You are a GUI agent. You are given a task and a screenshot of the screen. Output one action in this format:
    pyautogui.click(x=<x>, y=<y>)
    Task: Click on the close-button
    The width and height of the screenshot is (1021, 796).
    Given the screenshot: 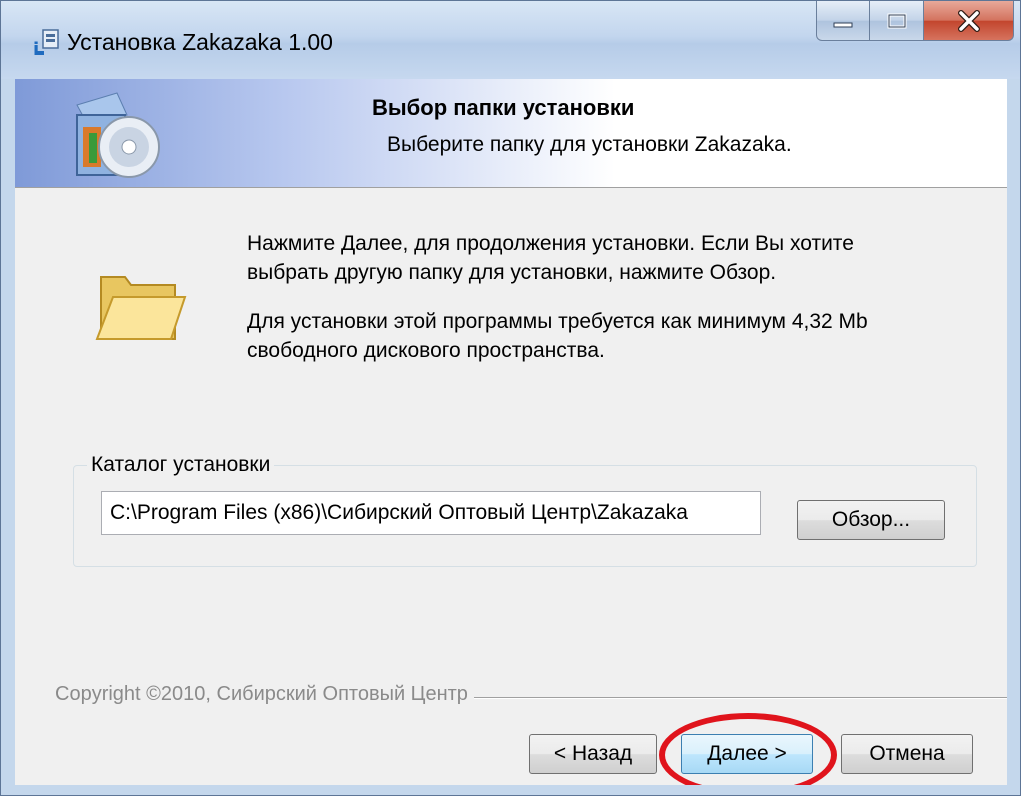 What is the action you would take?
    pyautogui.click(x=969, y=21)
    